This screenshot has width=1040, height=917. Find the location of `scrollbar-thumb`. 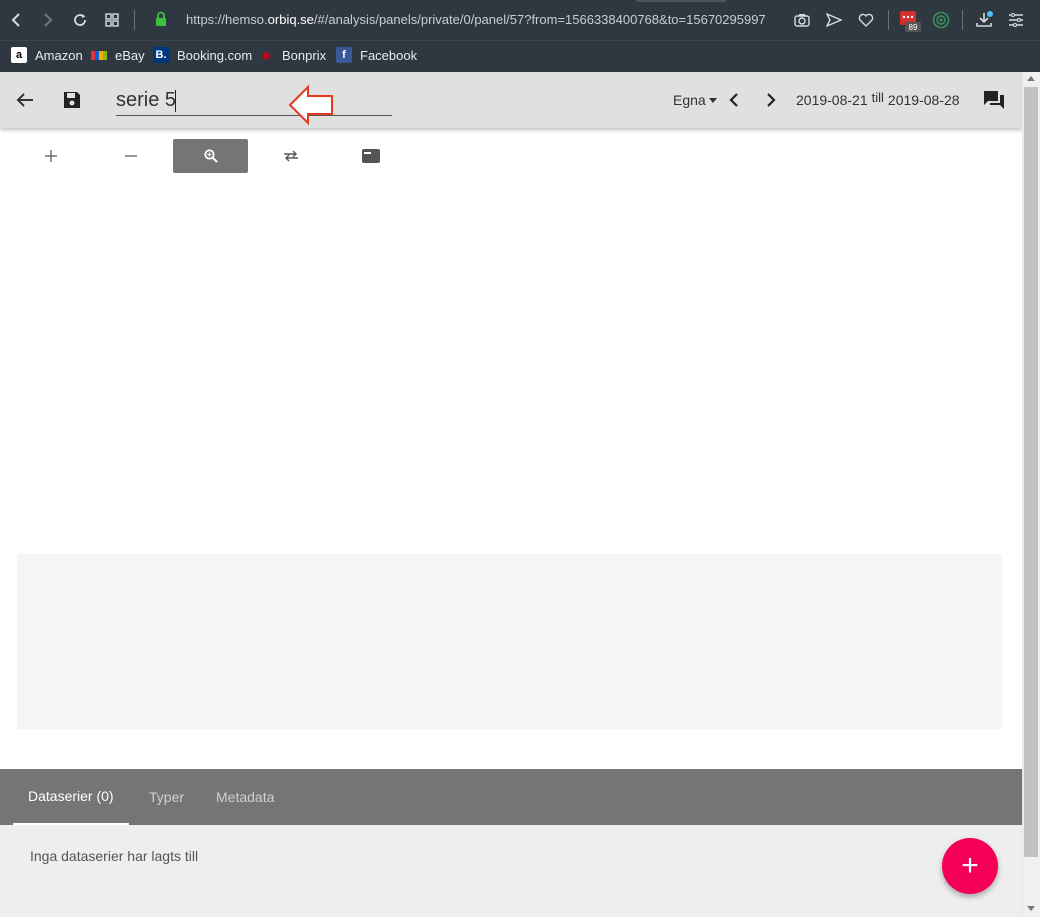

scrollbar-thumb is located at coordinates (1031, 472).